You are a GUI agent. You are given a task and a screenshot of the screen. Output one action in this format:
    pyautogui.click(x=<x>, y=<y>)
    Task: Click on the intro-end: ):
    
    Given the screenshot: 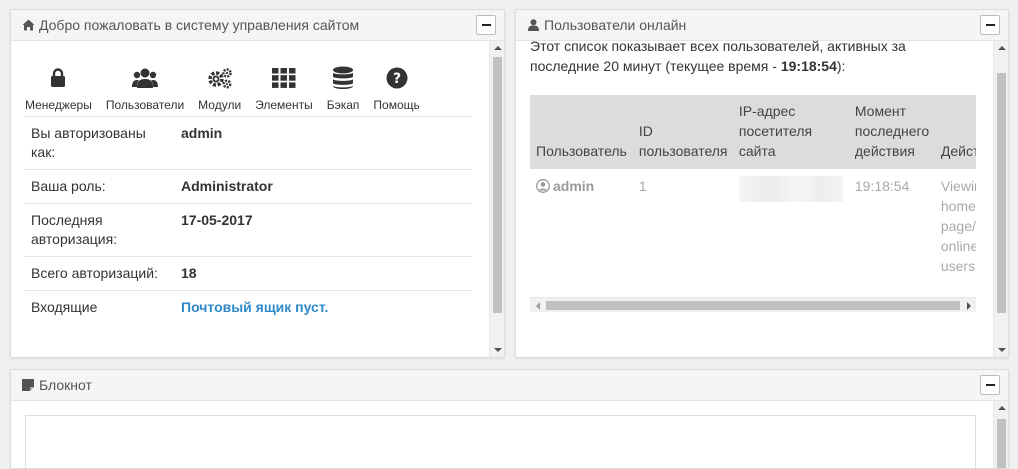 What is the action you would take?
    pyautogui.click(x=841, y=66)
    